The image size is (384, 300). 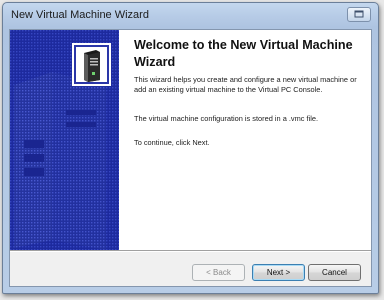 What do you see at coordinates (80, 15) in the screenshot?
I see `window-title: New Virtual Machine Wizard` at bounding box center [80, 15].